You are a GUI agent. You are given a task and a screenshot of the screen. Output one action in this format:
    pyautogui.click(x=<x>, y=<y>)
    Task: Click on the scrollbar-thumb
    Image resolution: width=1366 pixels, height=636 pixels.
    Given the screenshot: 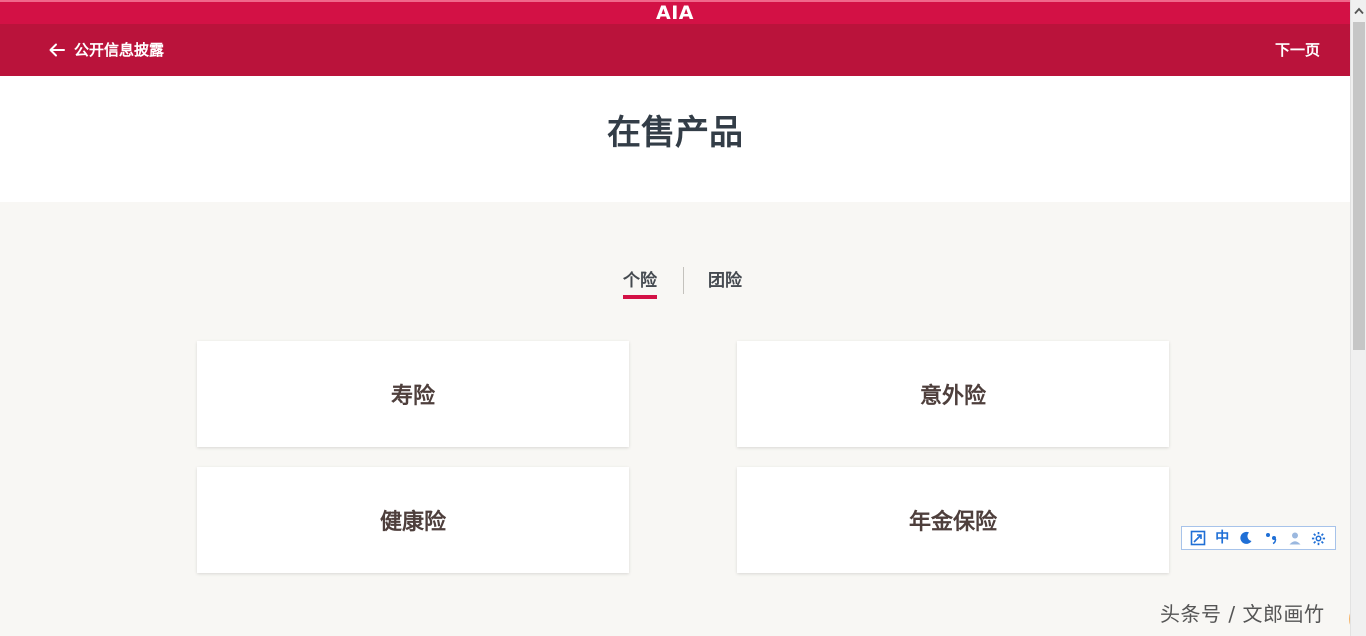 What is the action you would take?
    pyautogui.click(x=1359, y=186)
    